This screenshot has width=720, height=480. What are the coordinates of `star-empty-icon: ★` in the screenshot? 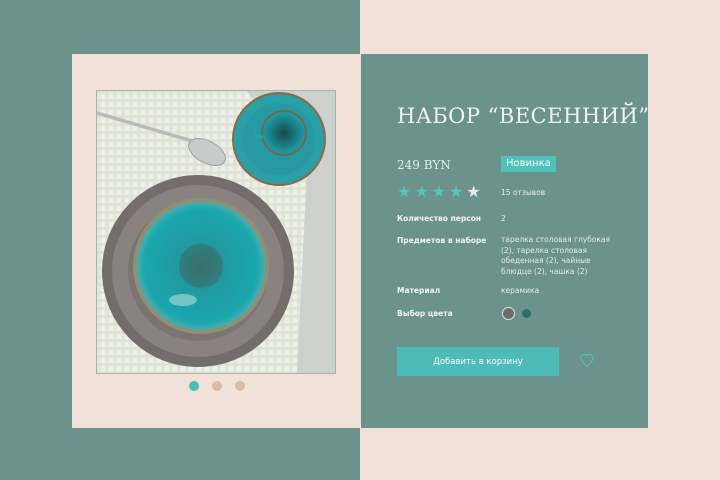 It's located at (473, 192).